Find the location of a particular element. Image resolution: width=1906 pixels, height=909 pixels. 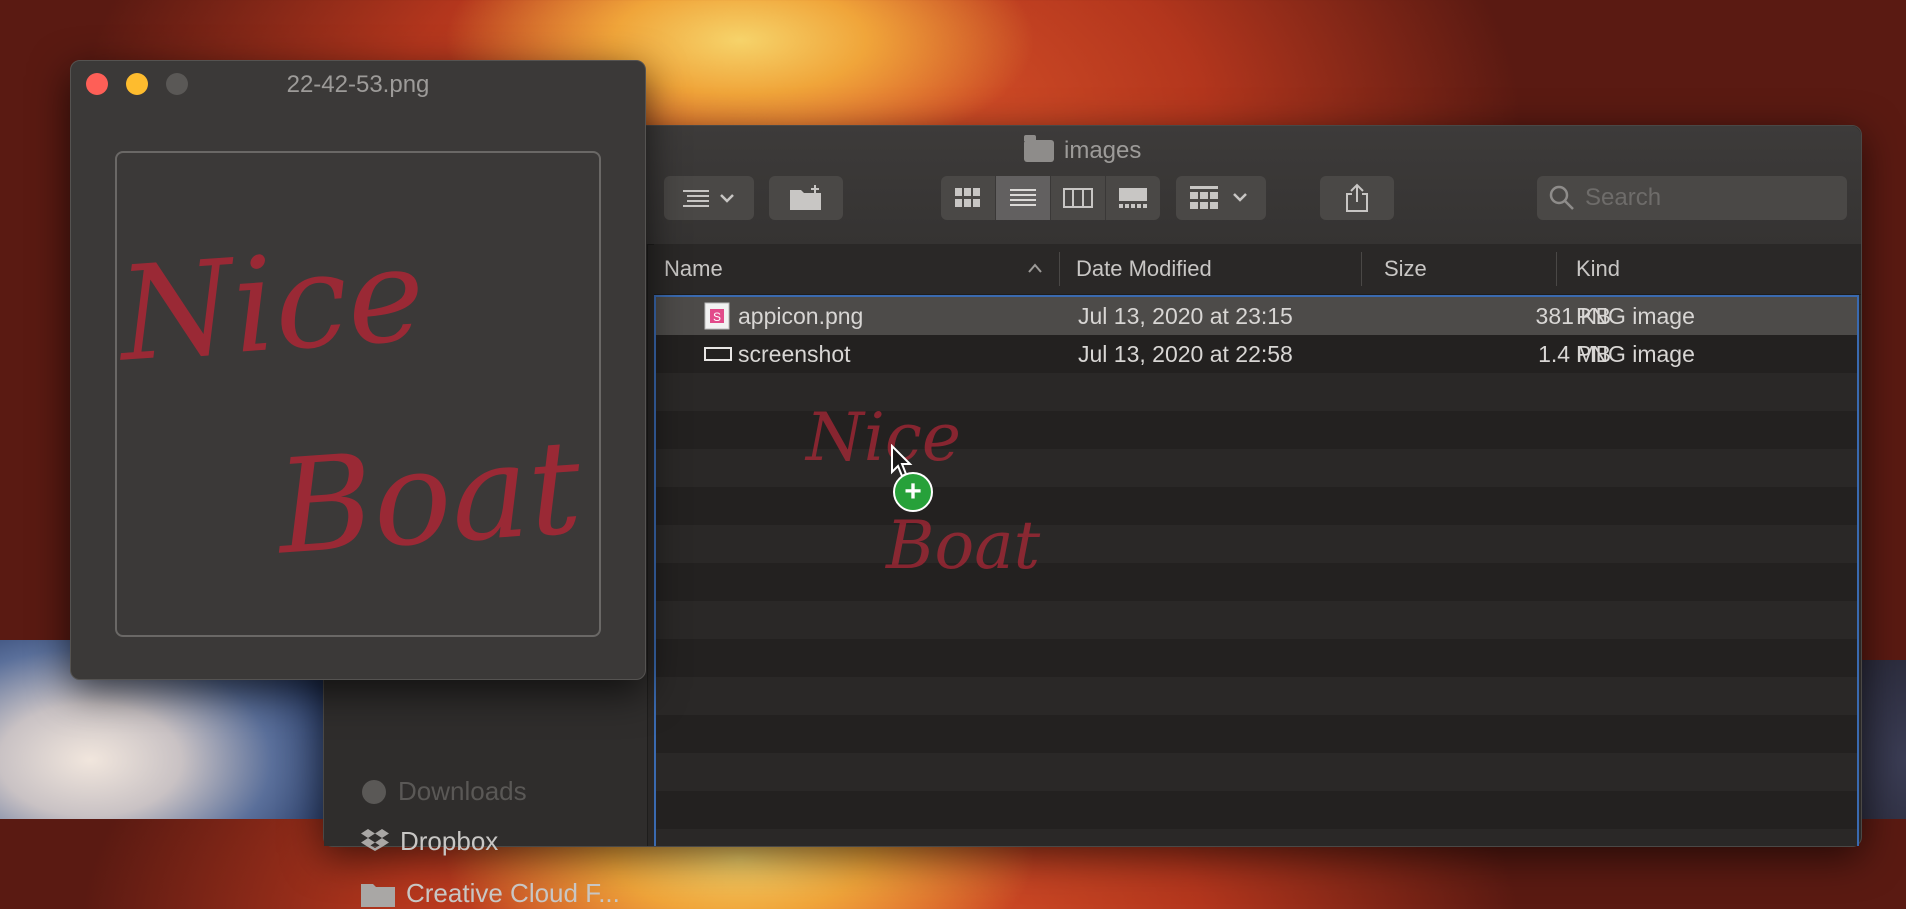

column-header-kind: Kind is located at coordinates (1598, 269).